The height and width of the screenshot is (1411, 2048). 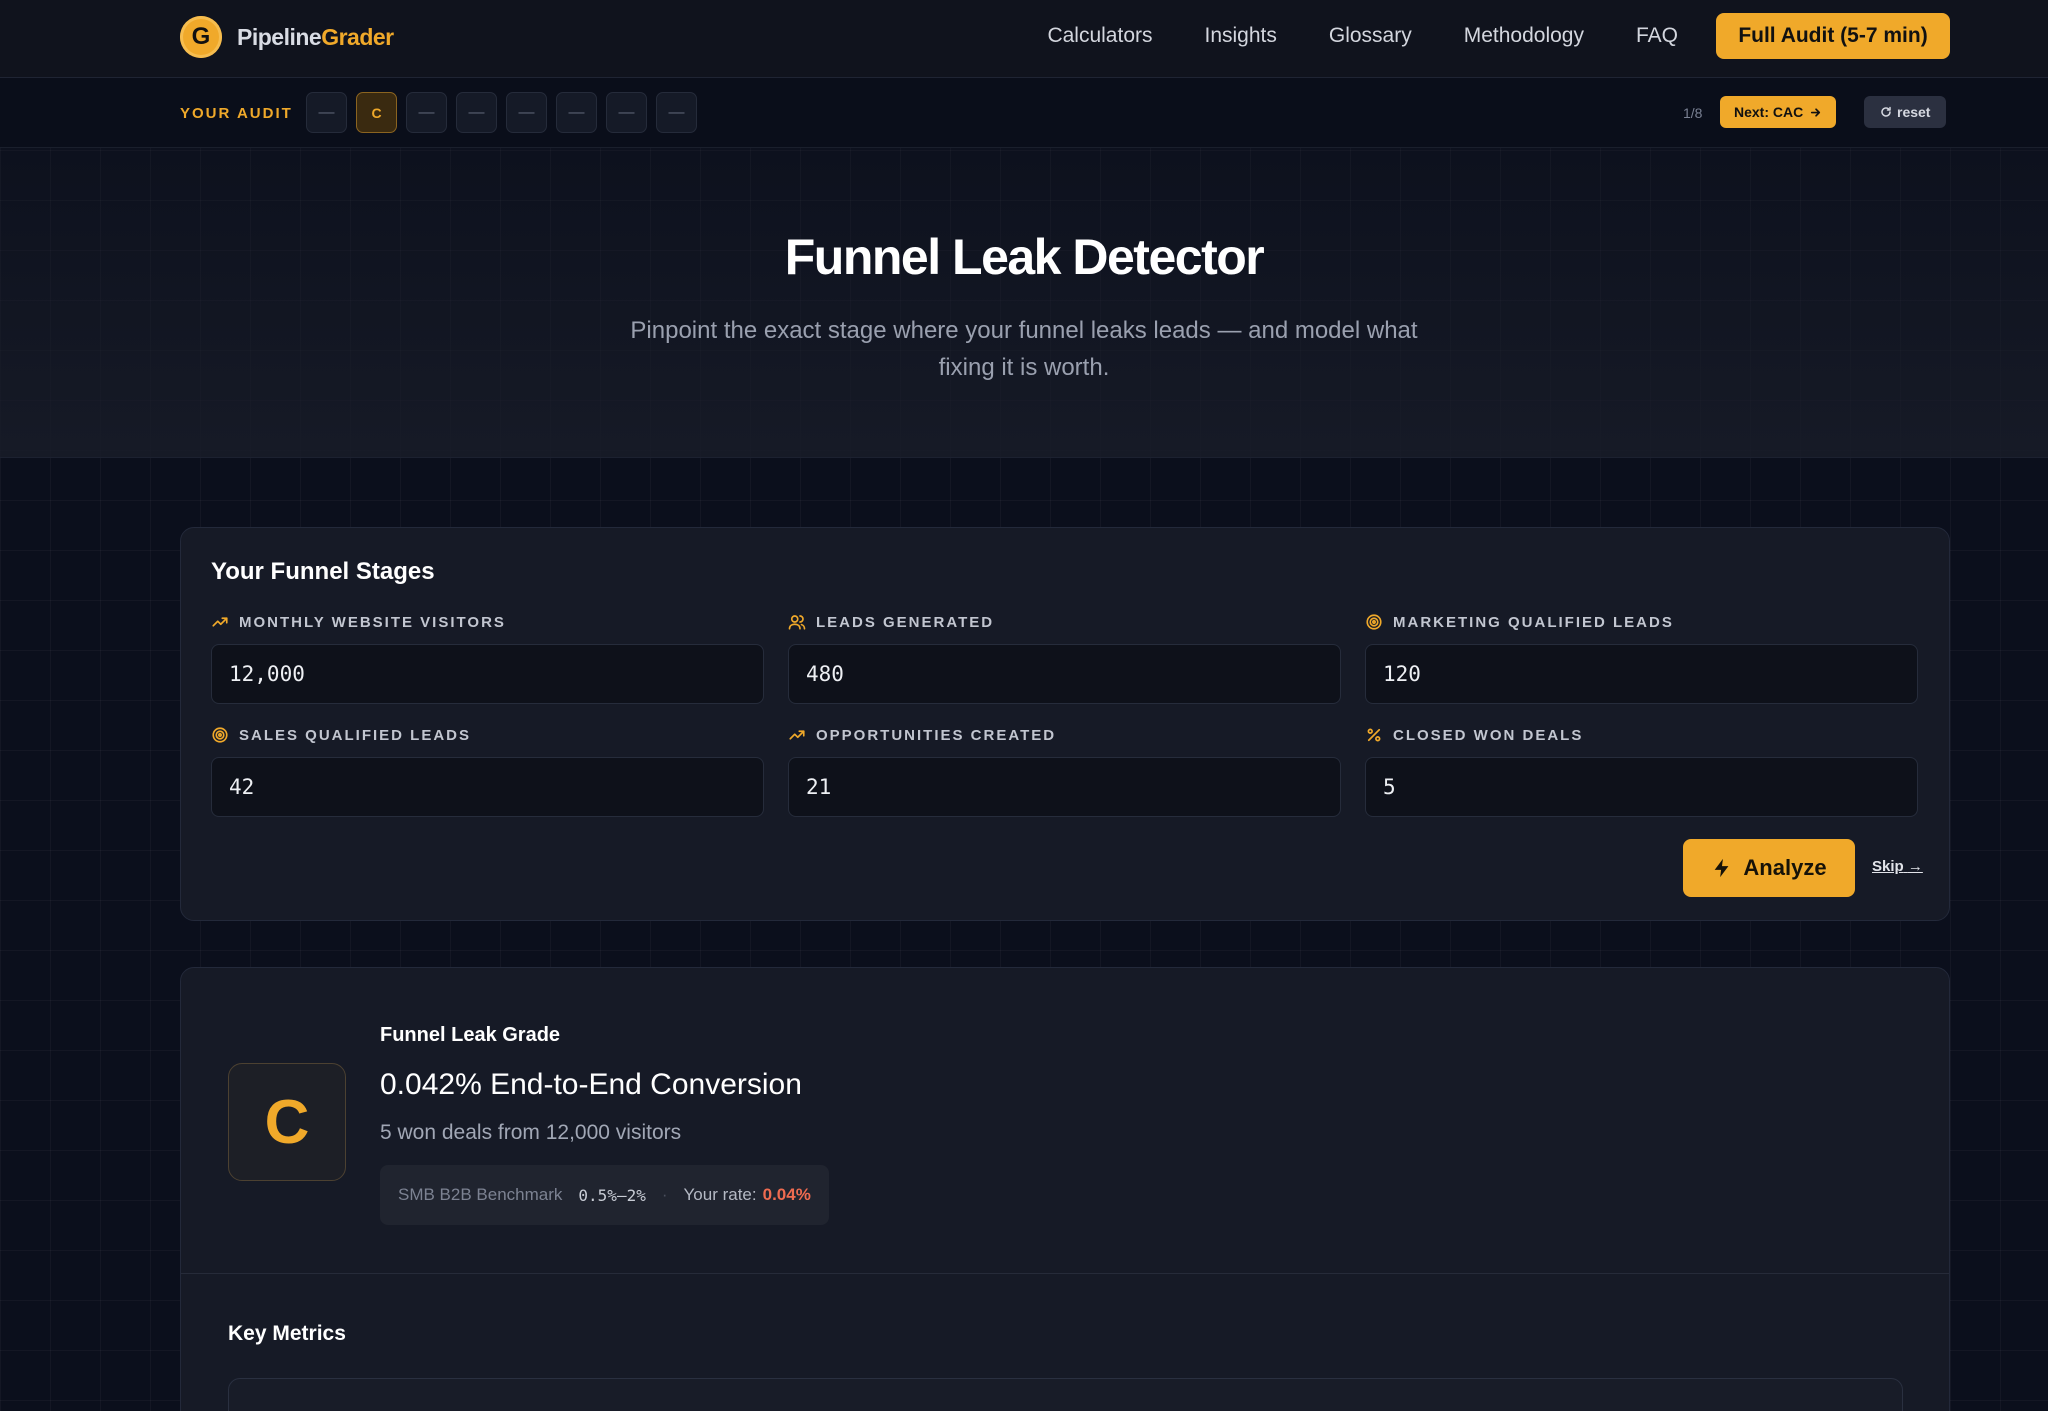 I want to click on audit-slot-2: C, so click(x=376, y=112).